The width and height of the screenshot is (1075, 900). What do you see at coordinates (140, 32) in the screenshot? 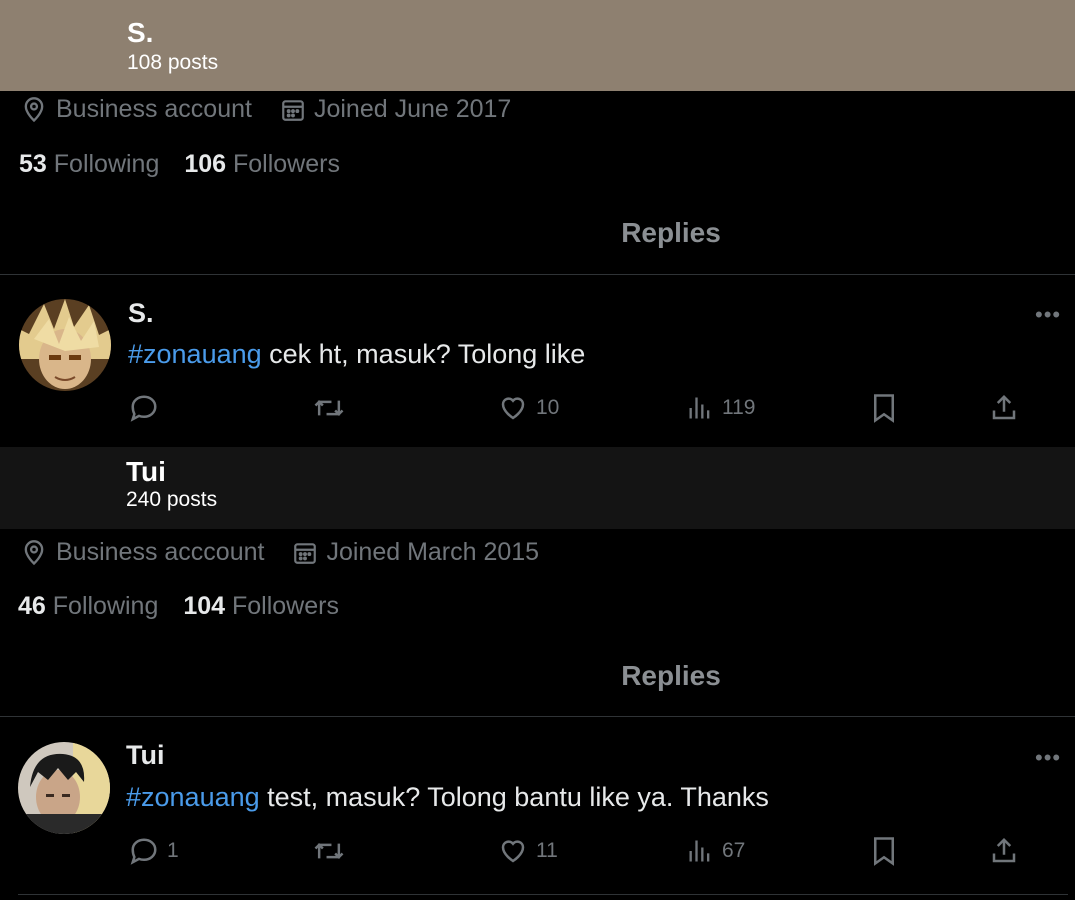
I see `profile-name: S.` at bounding box center [140, 32].